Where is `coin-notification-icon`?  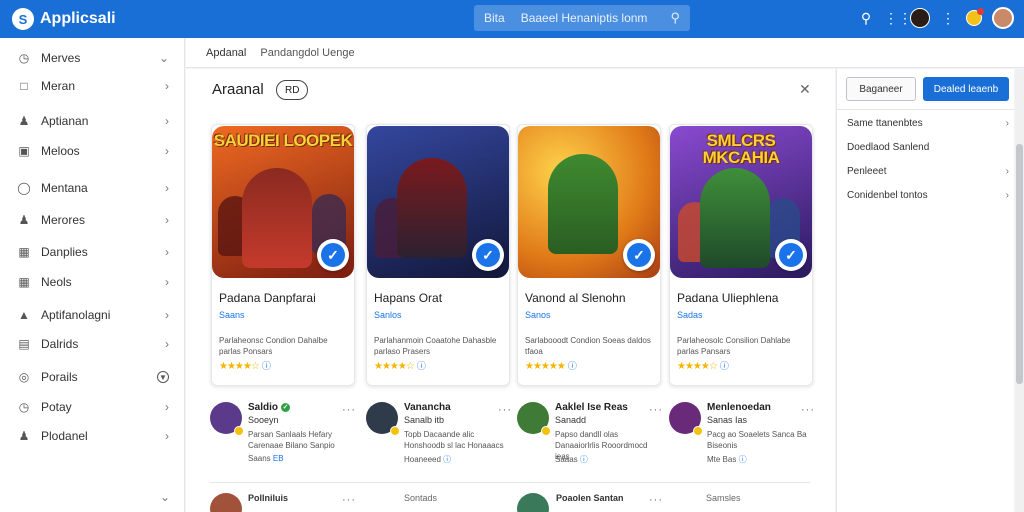
coin-notification-icon is located at coordinates (975, 17).